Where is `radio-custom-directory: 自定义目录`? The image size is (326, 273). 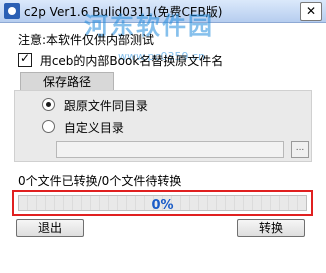
radio-custom-directory: 自定义目录 is located at coordinates (83, 127).